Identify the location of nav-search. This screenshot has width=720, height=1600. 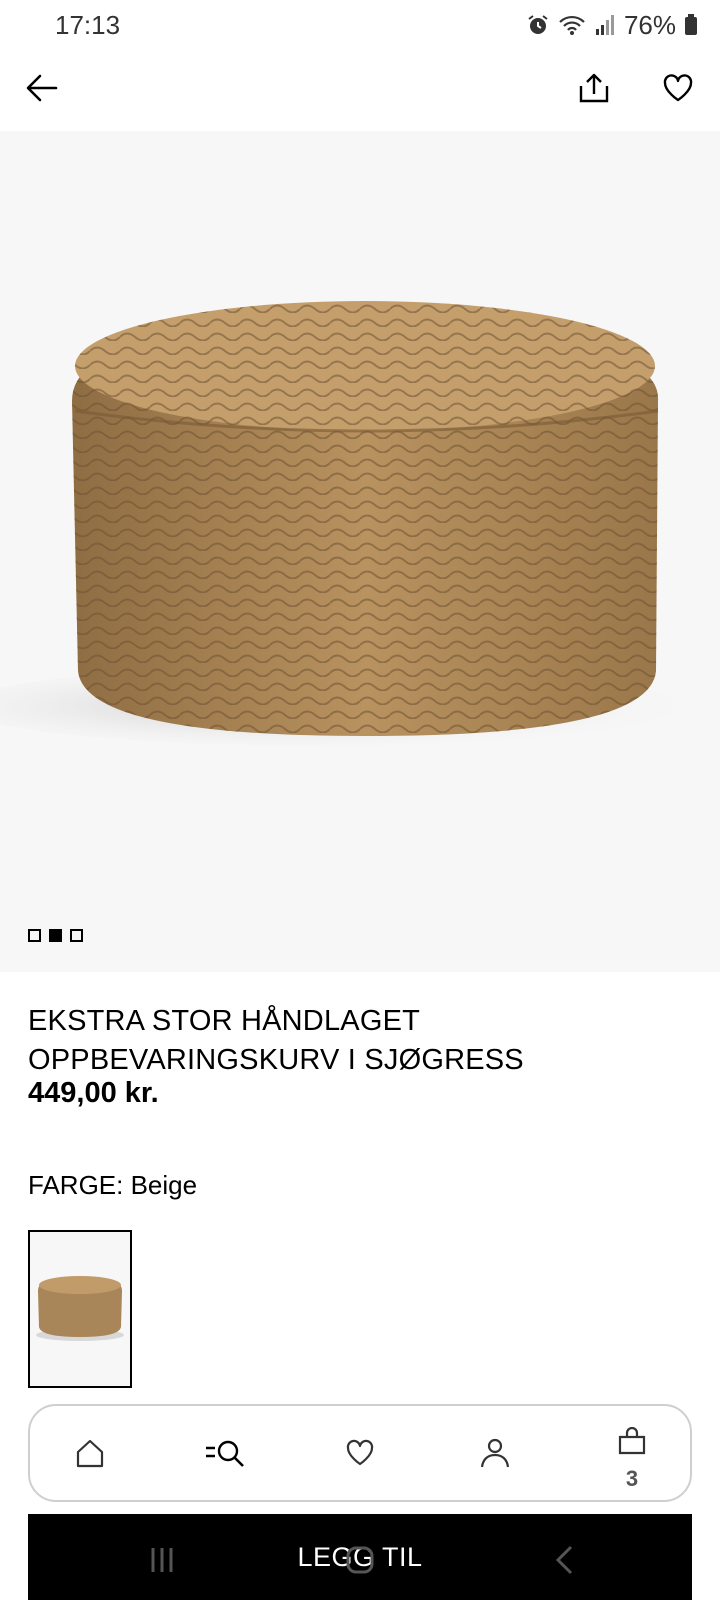
(225, 1453).